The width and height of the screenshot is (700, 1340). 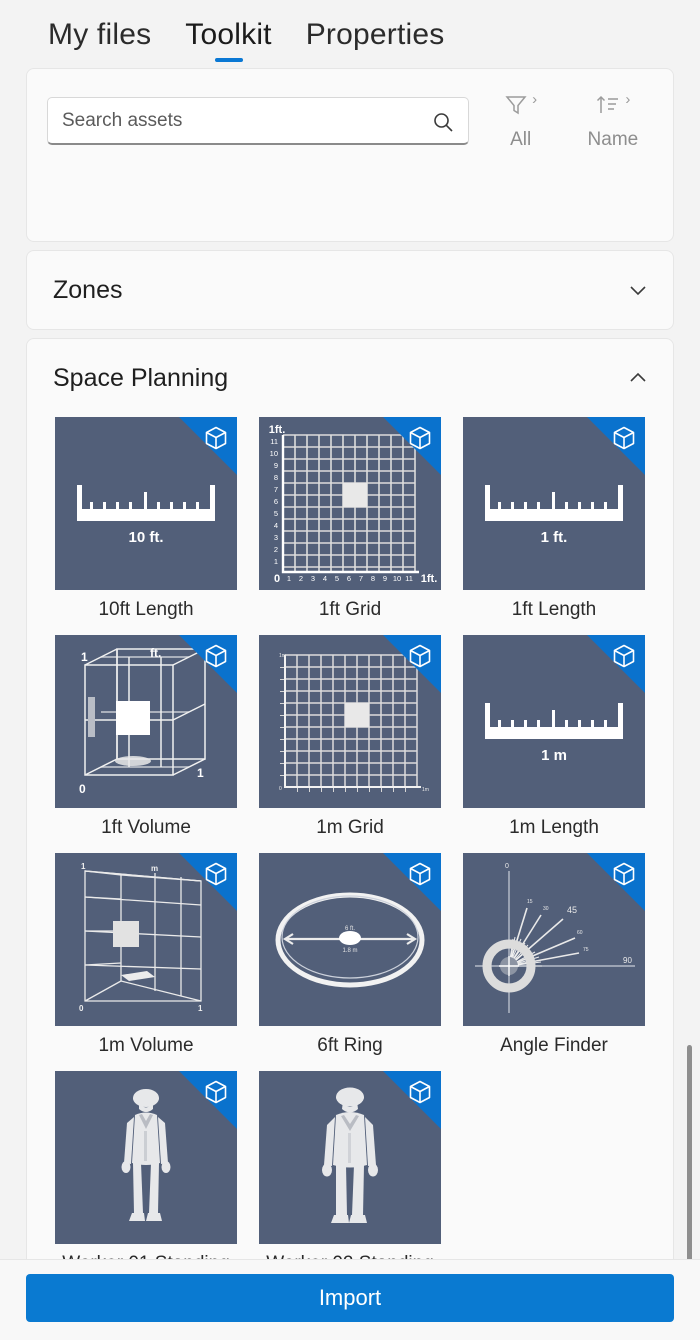 I want to click on svg-text: 4, so click(x=276, y=525).